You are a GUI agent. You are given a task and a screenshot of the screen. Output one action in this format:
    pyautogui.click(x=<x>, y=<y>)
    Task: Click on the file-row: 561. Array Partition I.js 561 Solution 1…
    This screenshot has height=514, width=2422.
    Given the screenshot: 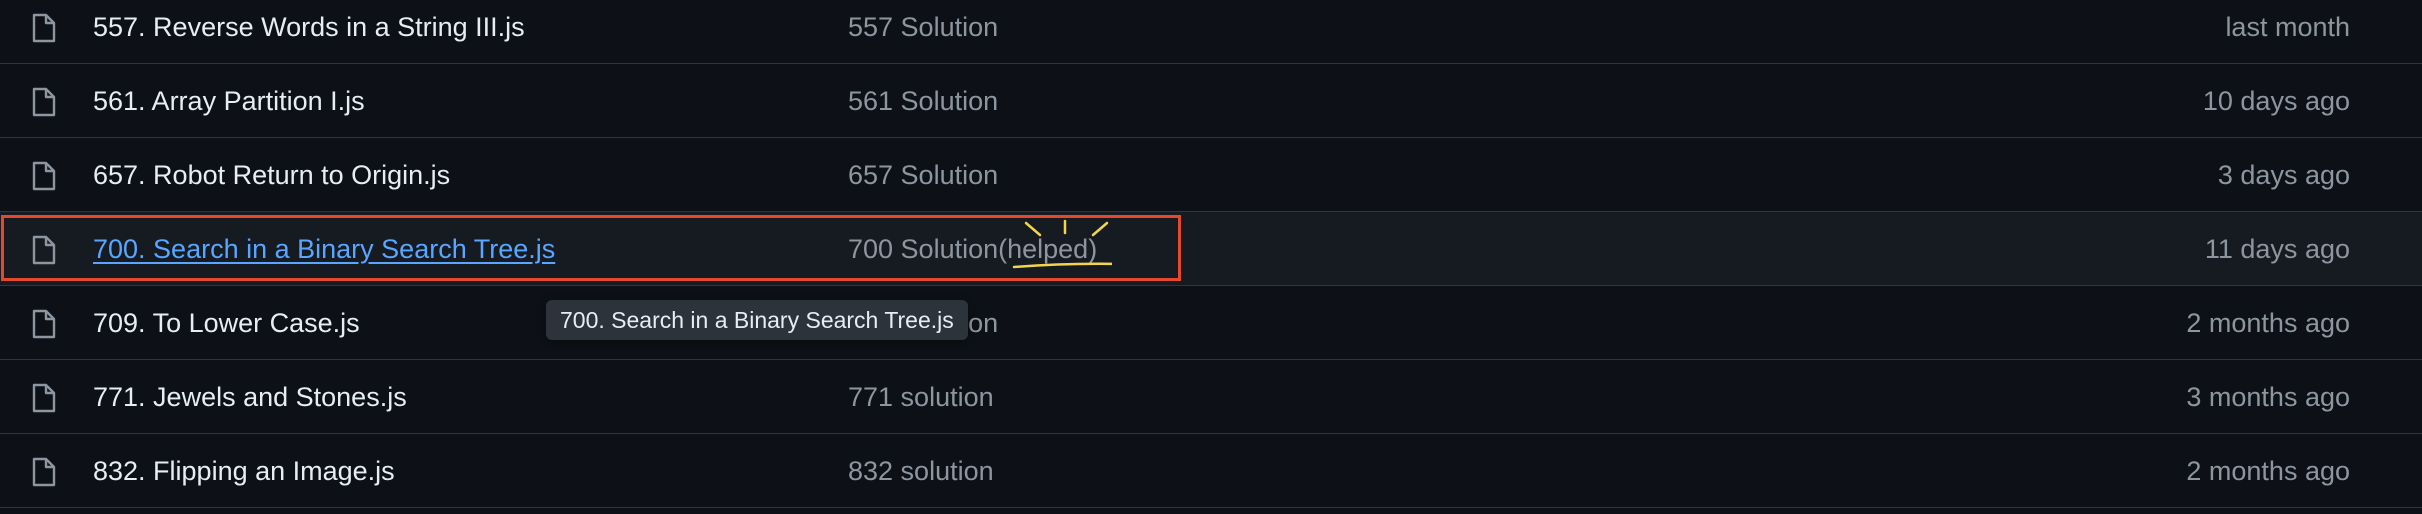 What is the action you would take?
    pyautogui.click(x=1211, y=101)
    